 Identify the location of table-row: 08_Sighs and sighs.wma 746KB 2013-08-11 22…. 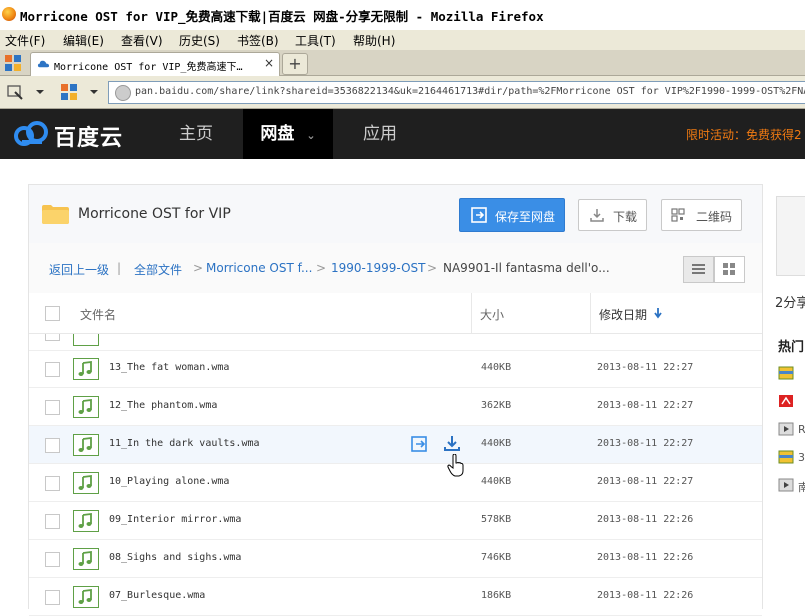
(395, 559).